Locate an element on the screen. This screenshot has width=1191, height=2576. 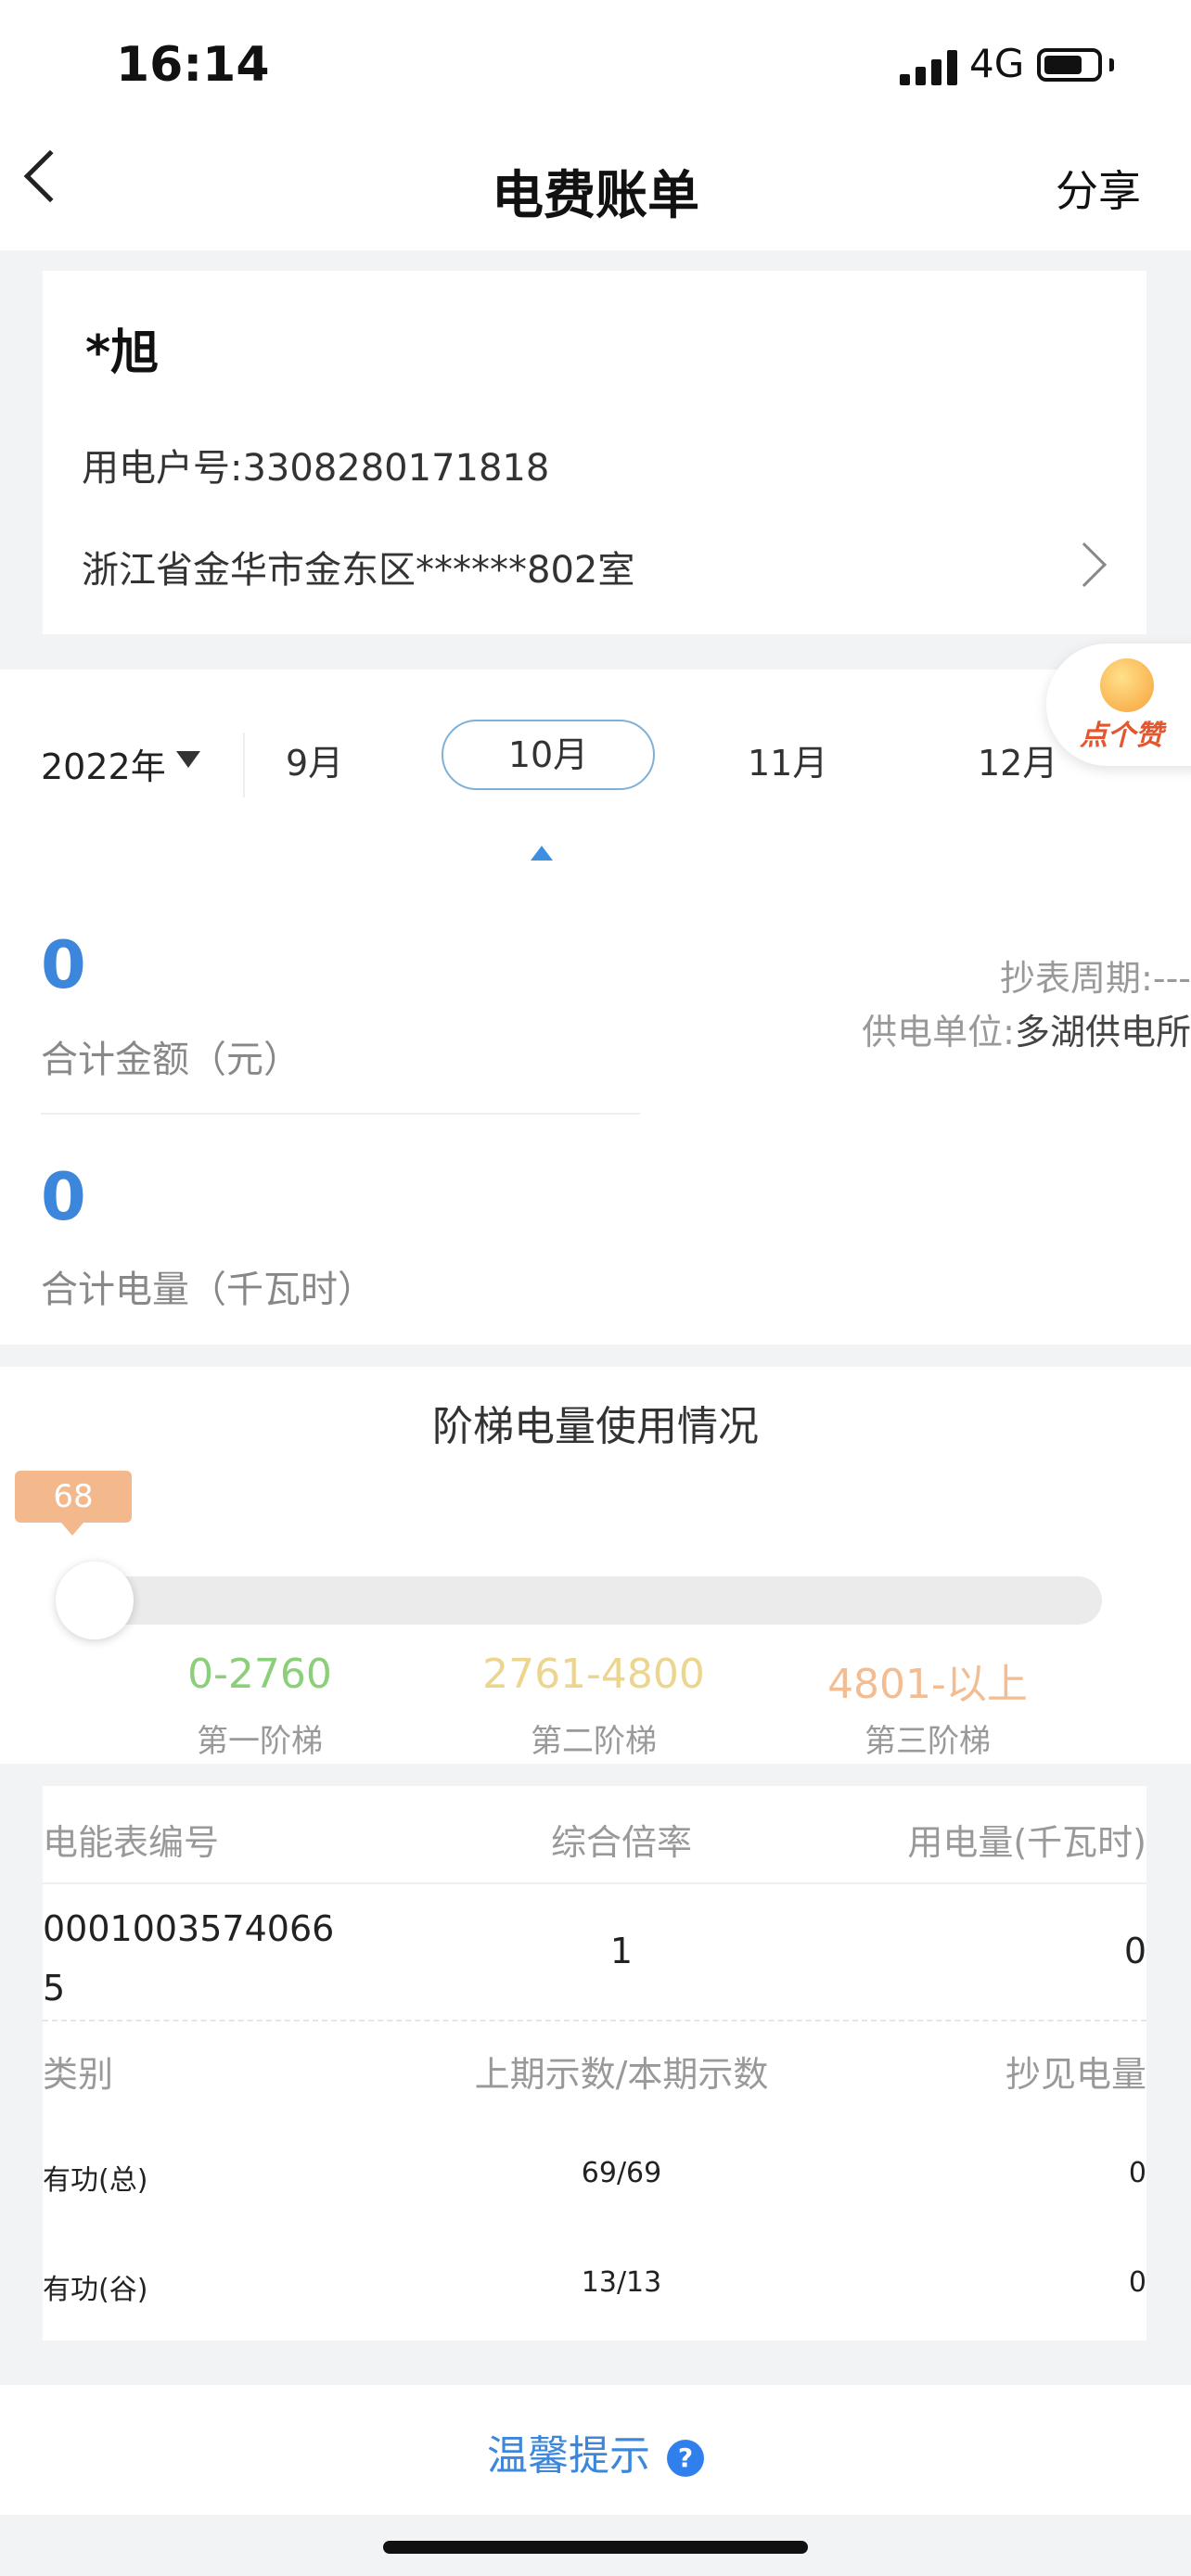
month-tab-selected: 10月 is located at coordinates (548, 755).